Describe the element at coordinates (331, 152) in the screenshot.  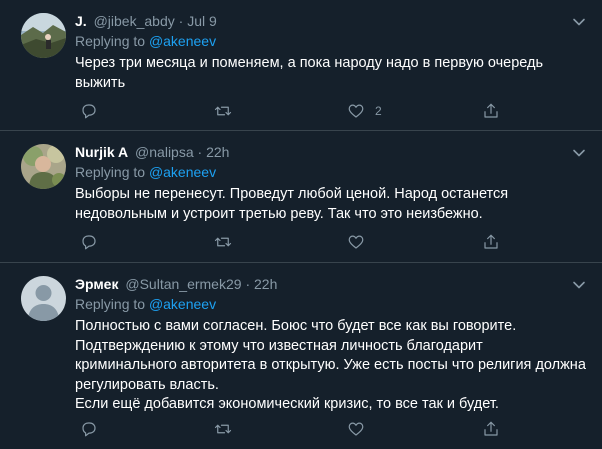
I see `tweet-header: Nurjik A @nalipsa · 22h` at that location.